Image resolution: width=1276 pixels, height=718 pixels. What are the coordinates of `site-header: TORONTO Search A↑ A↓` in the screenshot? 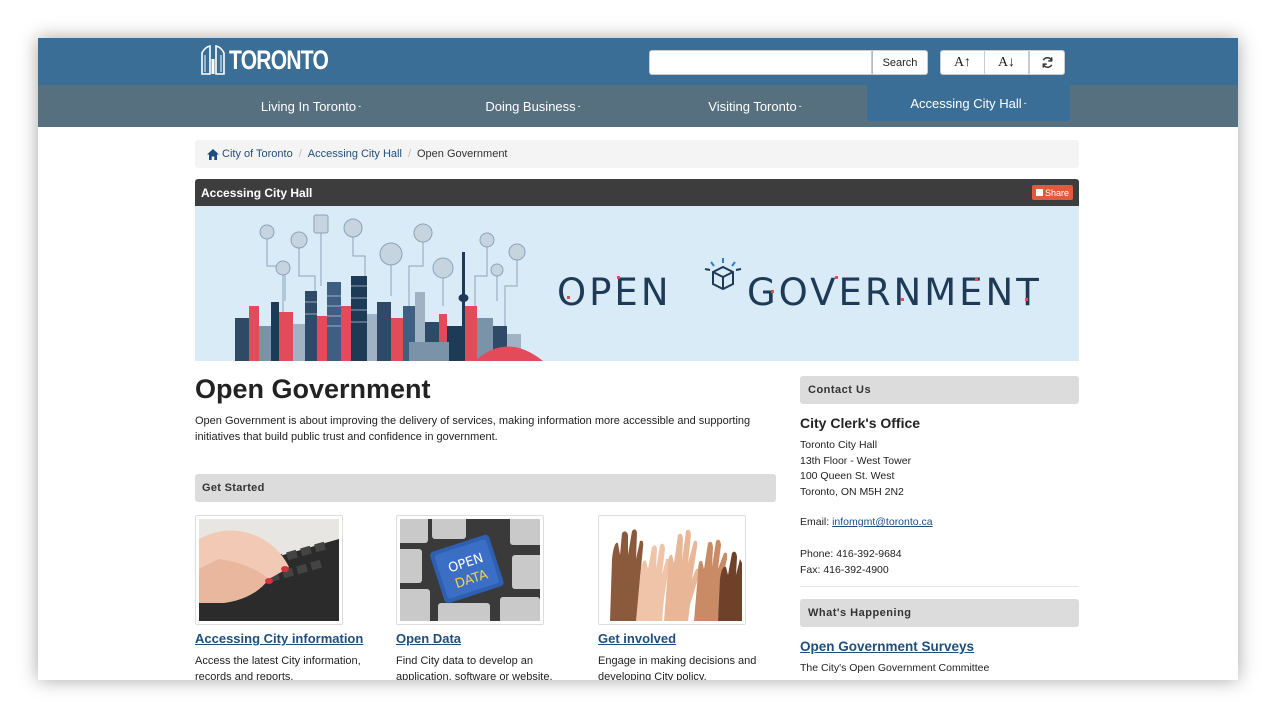 It's located at (638, 61).